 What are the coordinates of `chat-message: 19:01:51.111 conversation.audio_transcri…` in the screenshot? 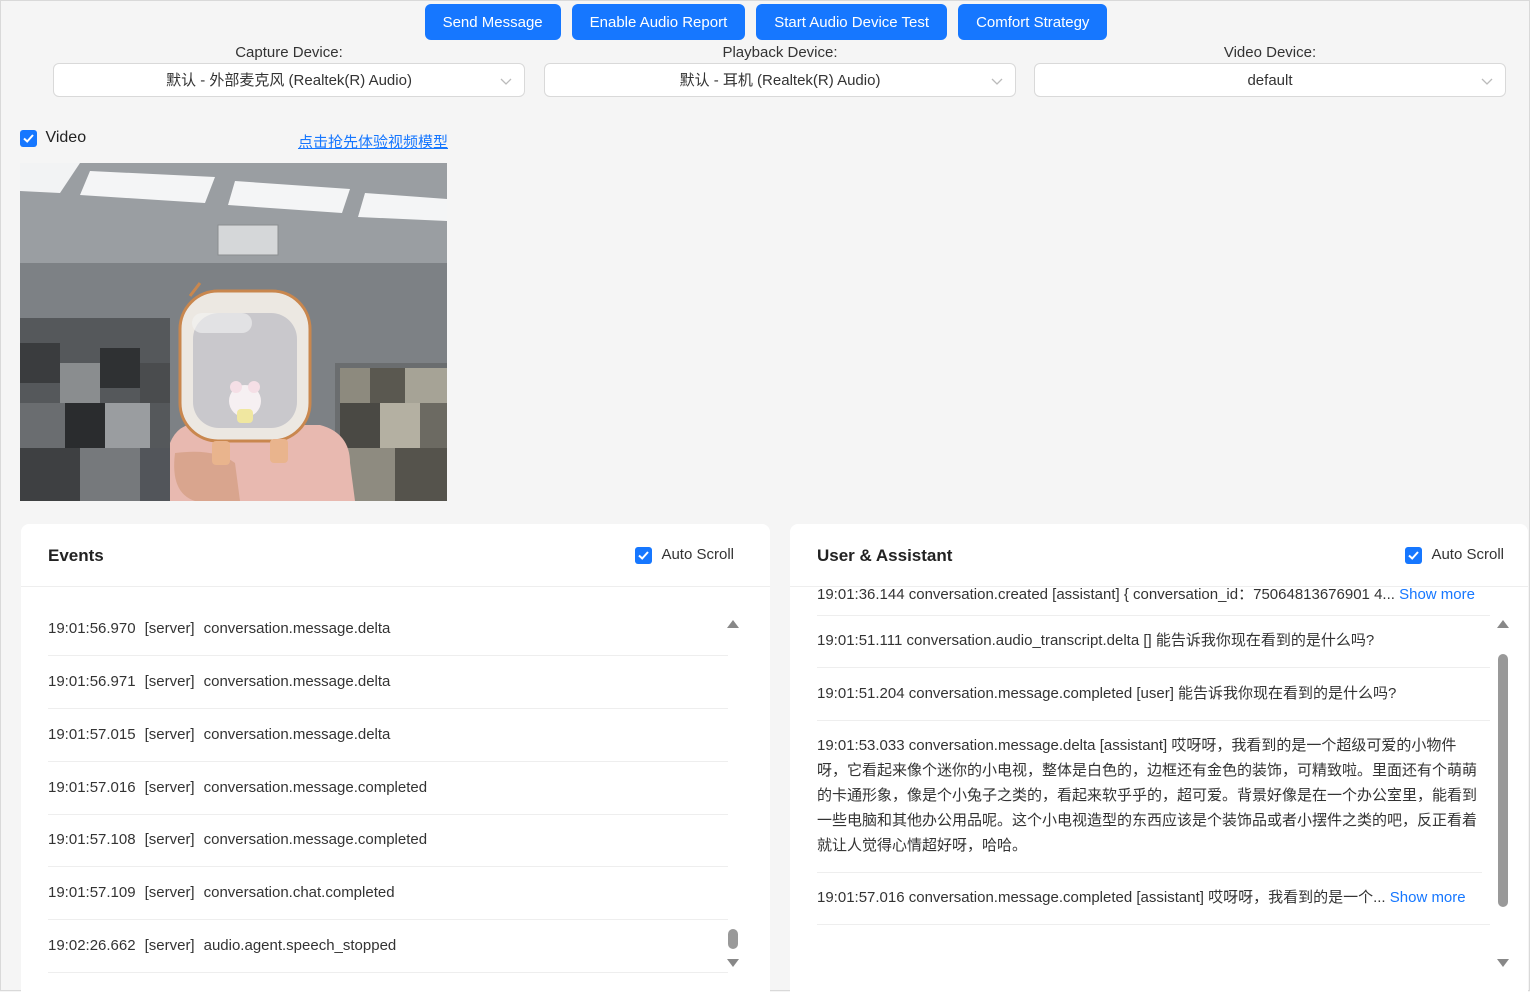 It's located at (1153, 641).